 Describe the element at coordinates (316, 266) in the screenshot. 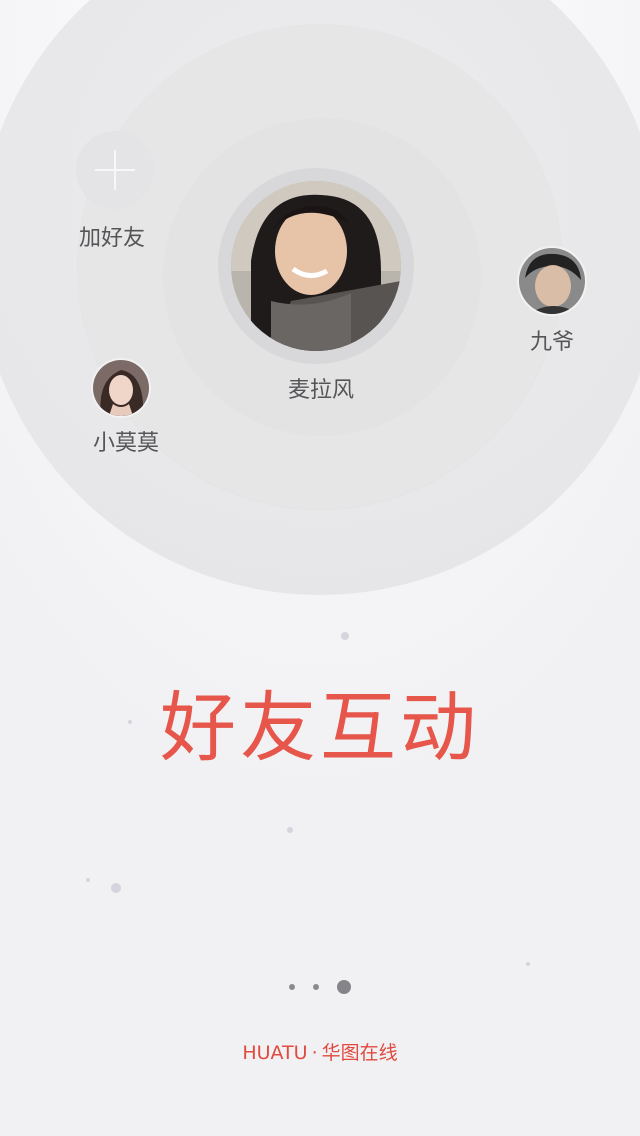

I see `main-friend-avatar` at that location.